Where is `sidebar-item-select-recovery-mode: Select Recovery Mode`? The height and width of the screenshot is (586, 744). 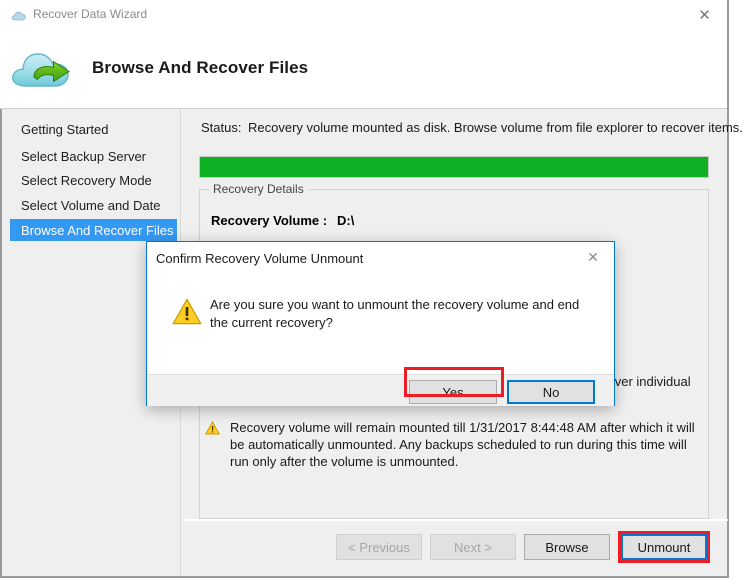
sidebar-item-select-recovery-mode: Select Recovery Mode is located at coordinates (93, 180).